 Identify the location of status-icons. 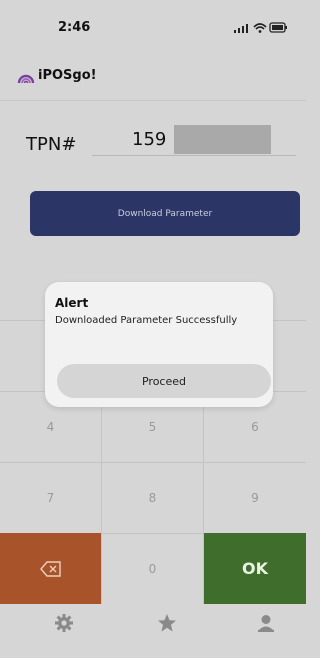
(260, 27).